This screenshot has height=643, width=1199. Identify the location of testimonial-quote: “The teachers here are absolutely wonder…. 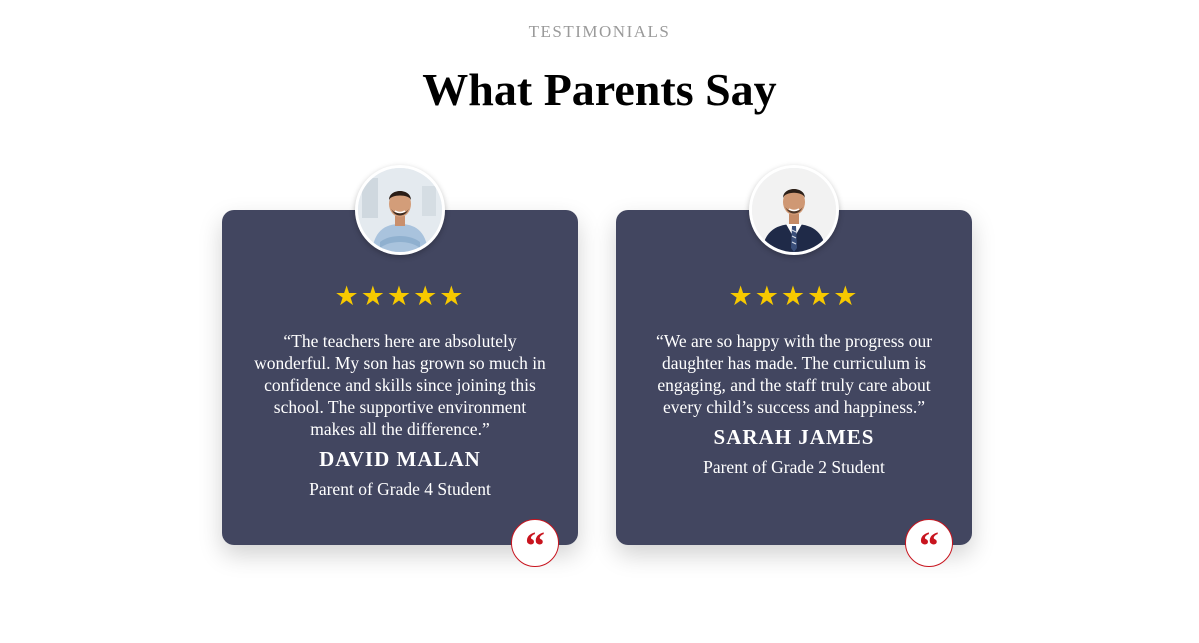
(400, 385).